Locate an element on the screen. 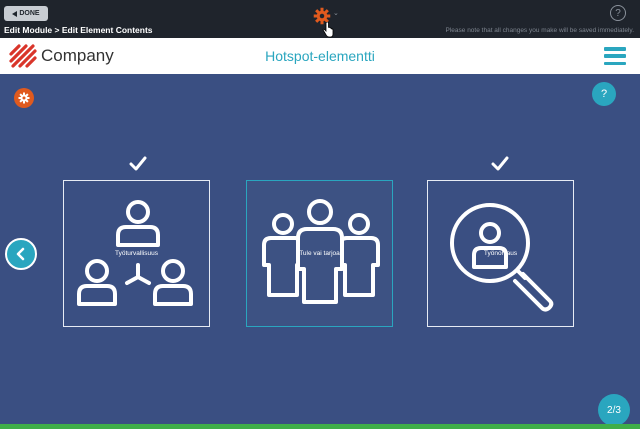 This screenshot has width=640, height=429. back-arrow-icon is located at coordinates (15, 13).